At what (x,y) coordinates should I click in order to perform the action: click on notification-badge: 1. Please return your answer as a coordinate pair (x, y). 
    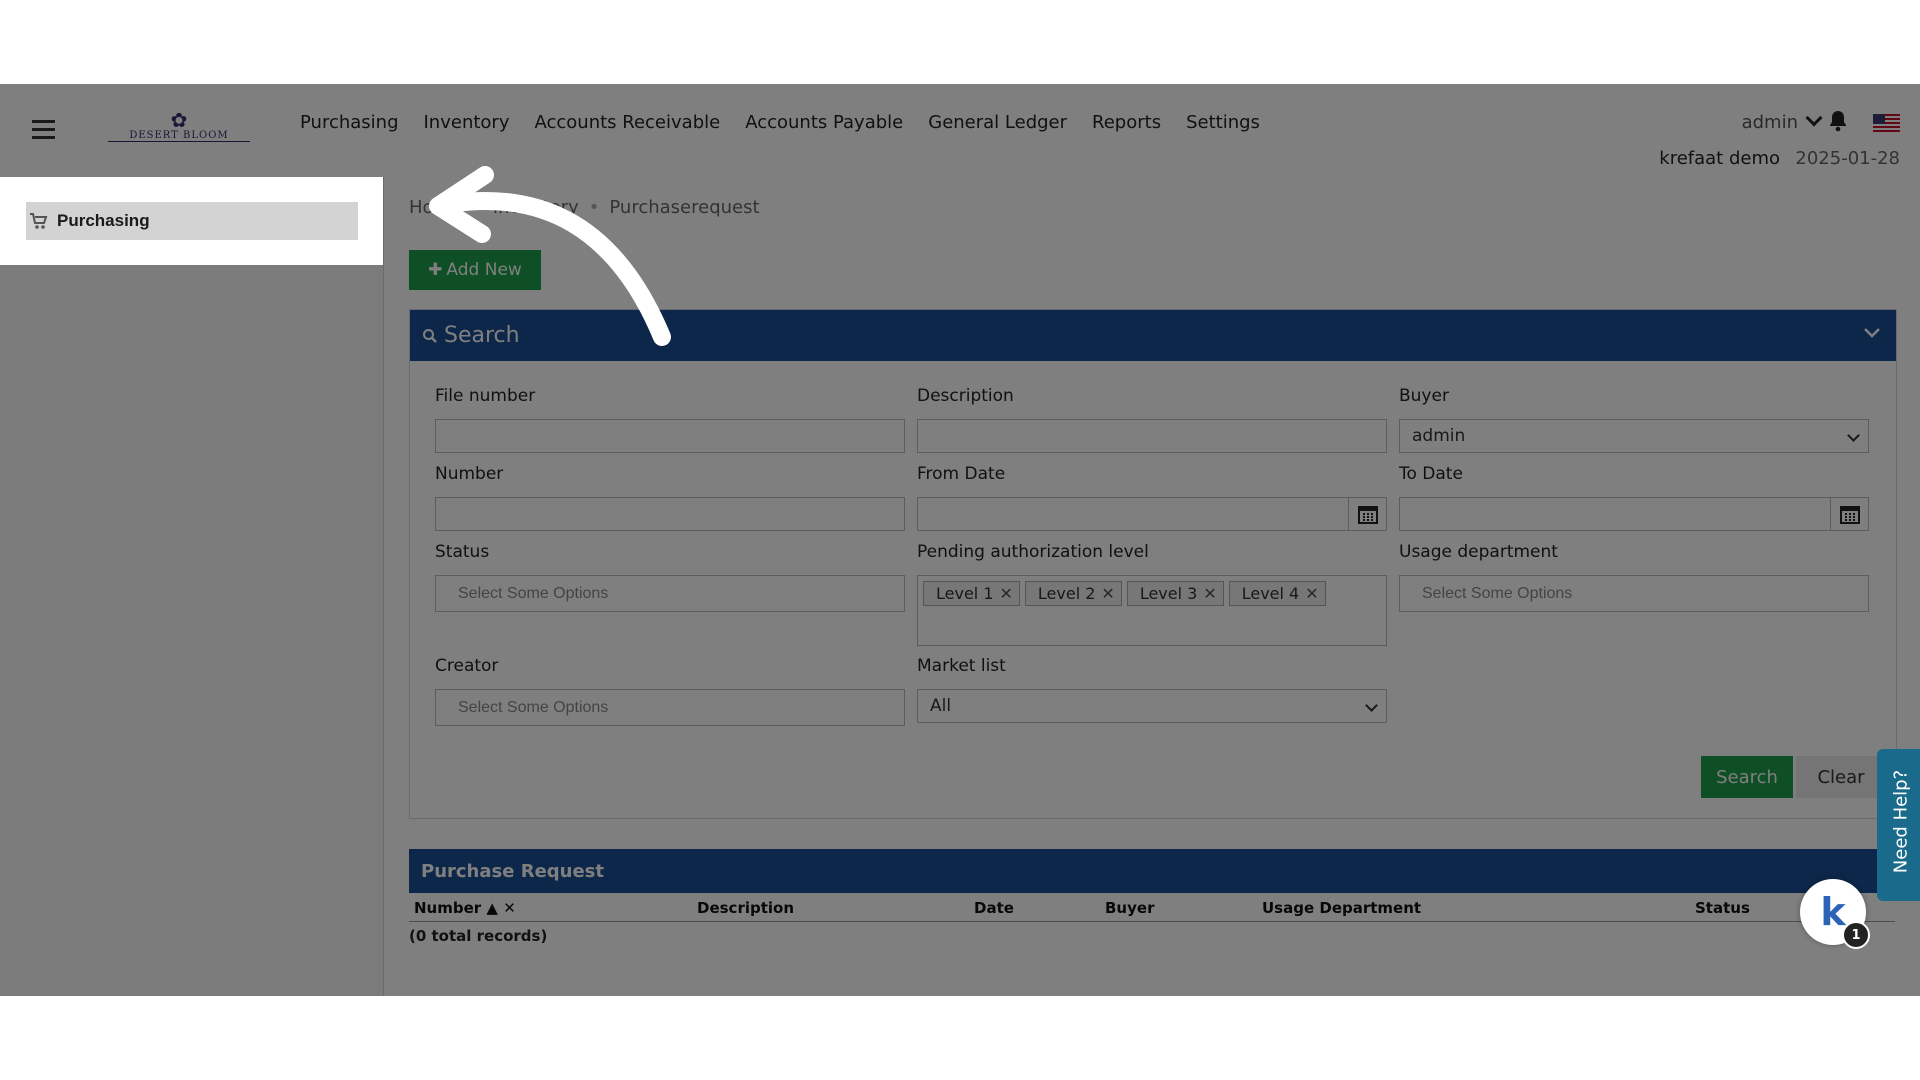
    Looking at the image, I should click on (1856, 935).